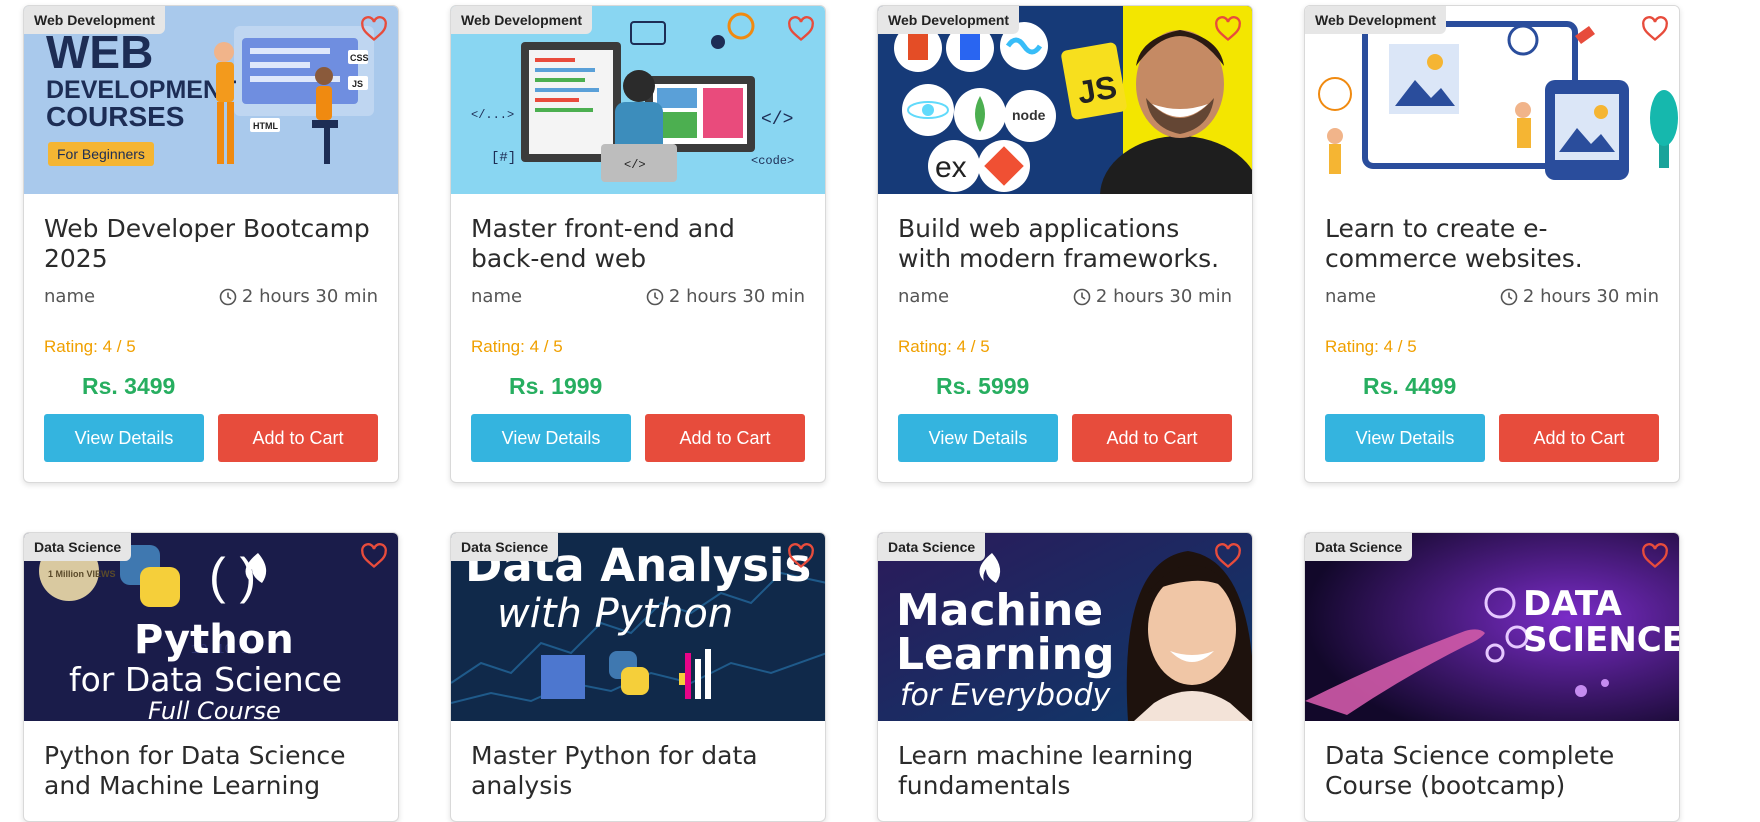 The height and width of the screenshot is (822, 1760). Describe the element at coordinates (951, 167) in the screenshot. I see `thumb-text-ex: ex` at that location.